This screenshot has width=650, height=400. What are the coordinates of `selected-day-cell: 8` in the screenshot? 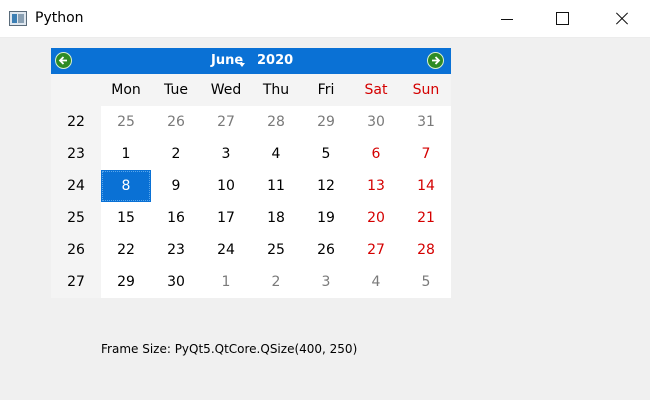 It's located at (126, 186).